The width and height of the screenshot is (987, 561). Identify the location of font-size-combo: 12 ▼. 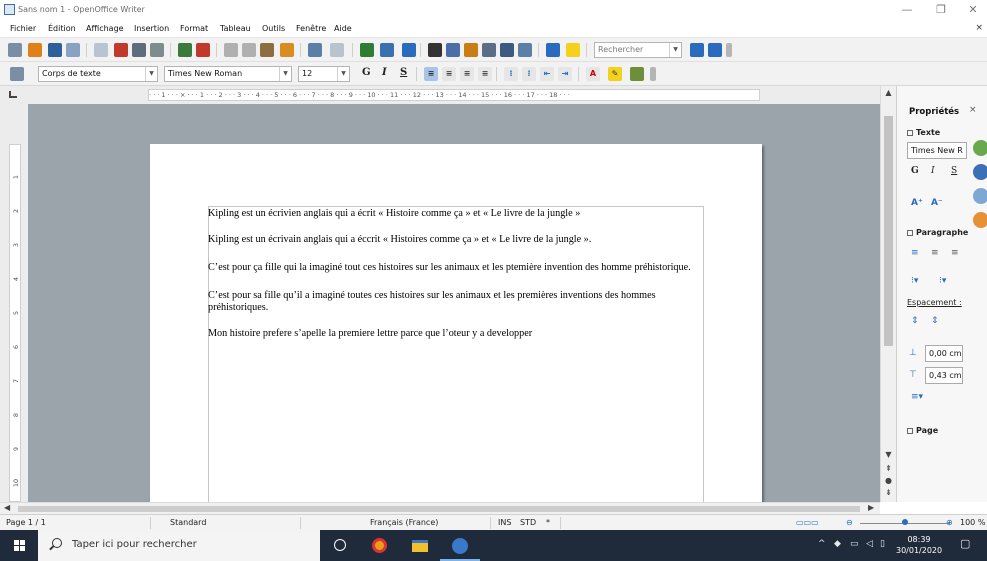
(324, 74).